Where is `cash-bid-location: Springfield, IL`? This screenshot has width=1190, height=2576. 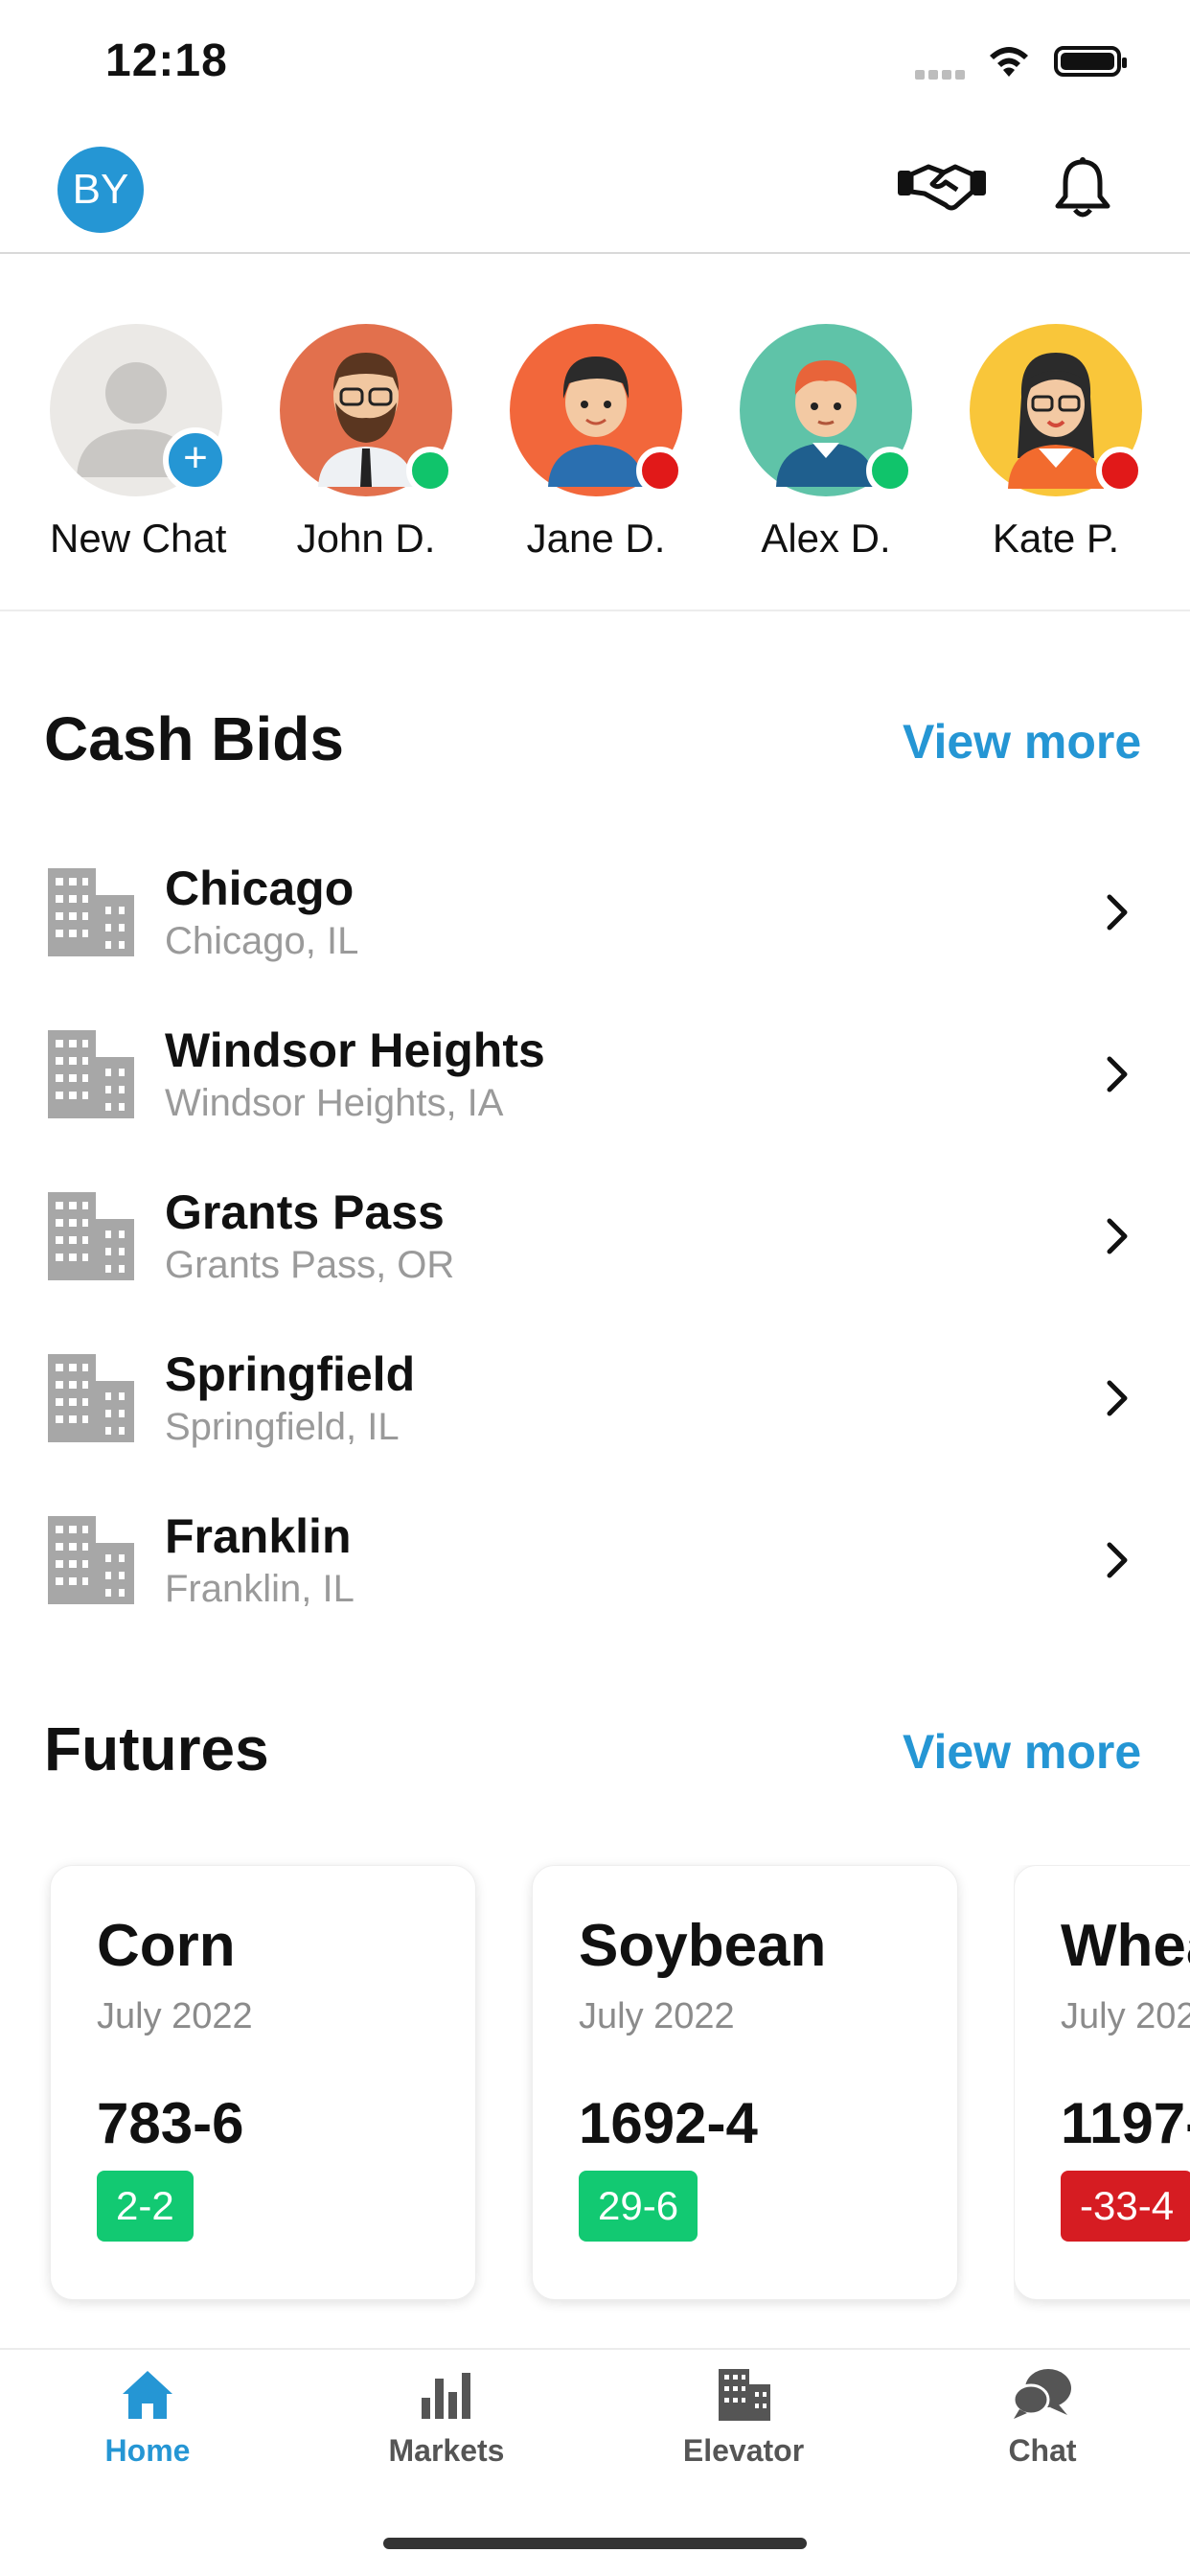 cash-bid-location: Springfield, IL is located at coordinates (282, 1427).